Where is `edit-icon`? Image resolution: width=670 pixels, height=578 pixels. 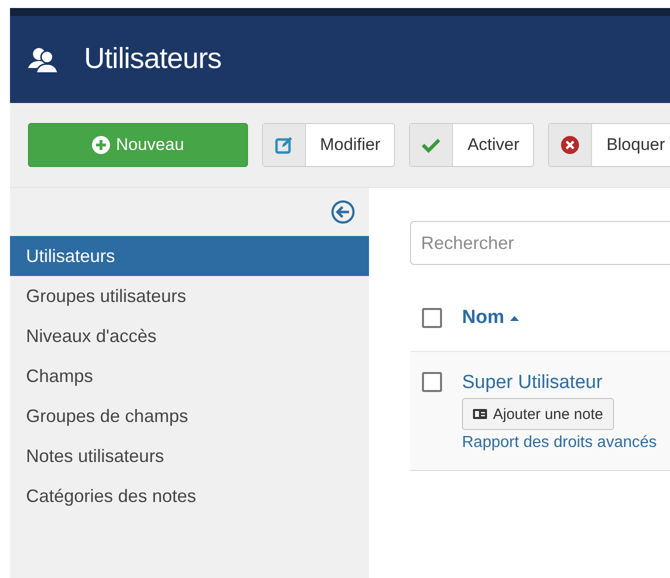
edit-icon is located at coordinates (284, 145).